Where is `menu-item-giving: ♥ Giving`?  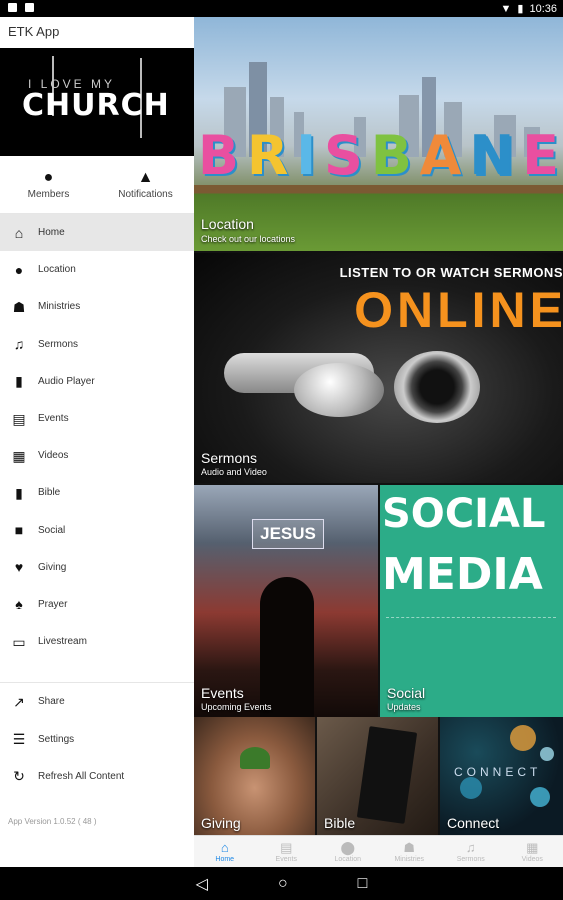
menu-item-giving: ♥ Giving is located at coordinates (97, 567).